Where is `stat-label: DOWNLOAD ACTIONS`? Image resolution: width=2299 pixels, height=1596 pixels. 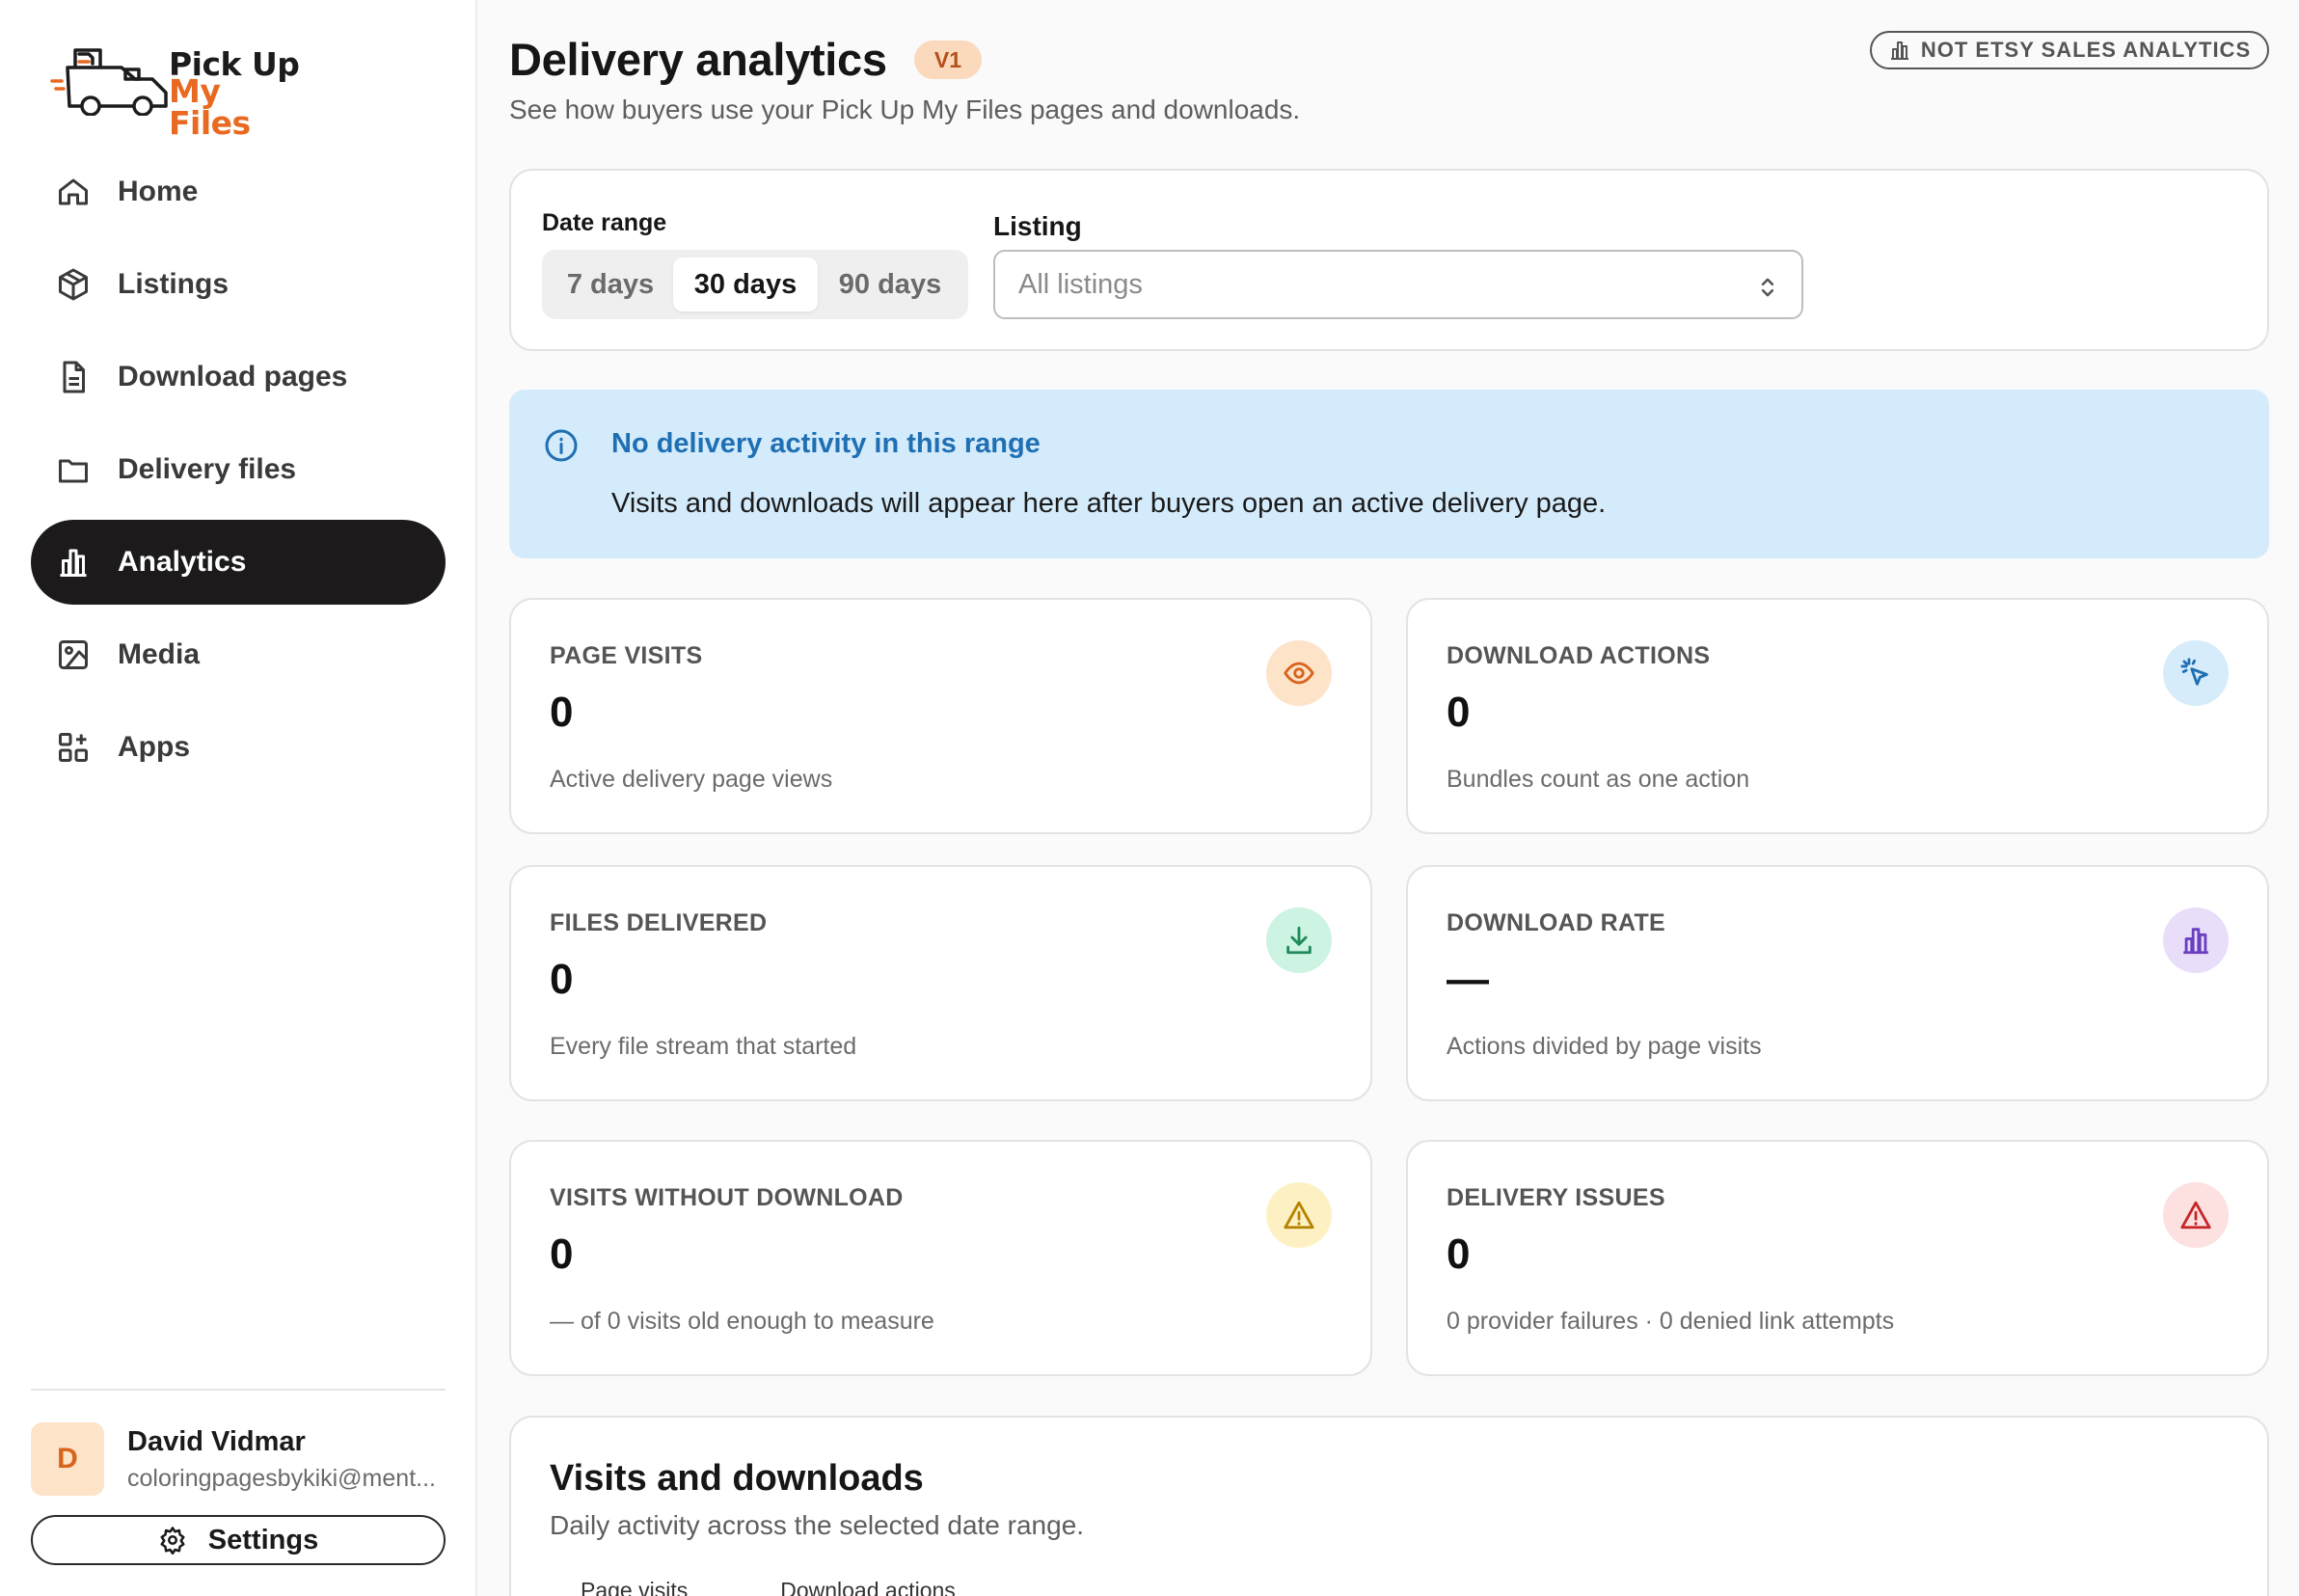 stat-label: DOWNLOAD ACTIONS is located at coordinates (1579, 655).